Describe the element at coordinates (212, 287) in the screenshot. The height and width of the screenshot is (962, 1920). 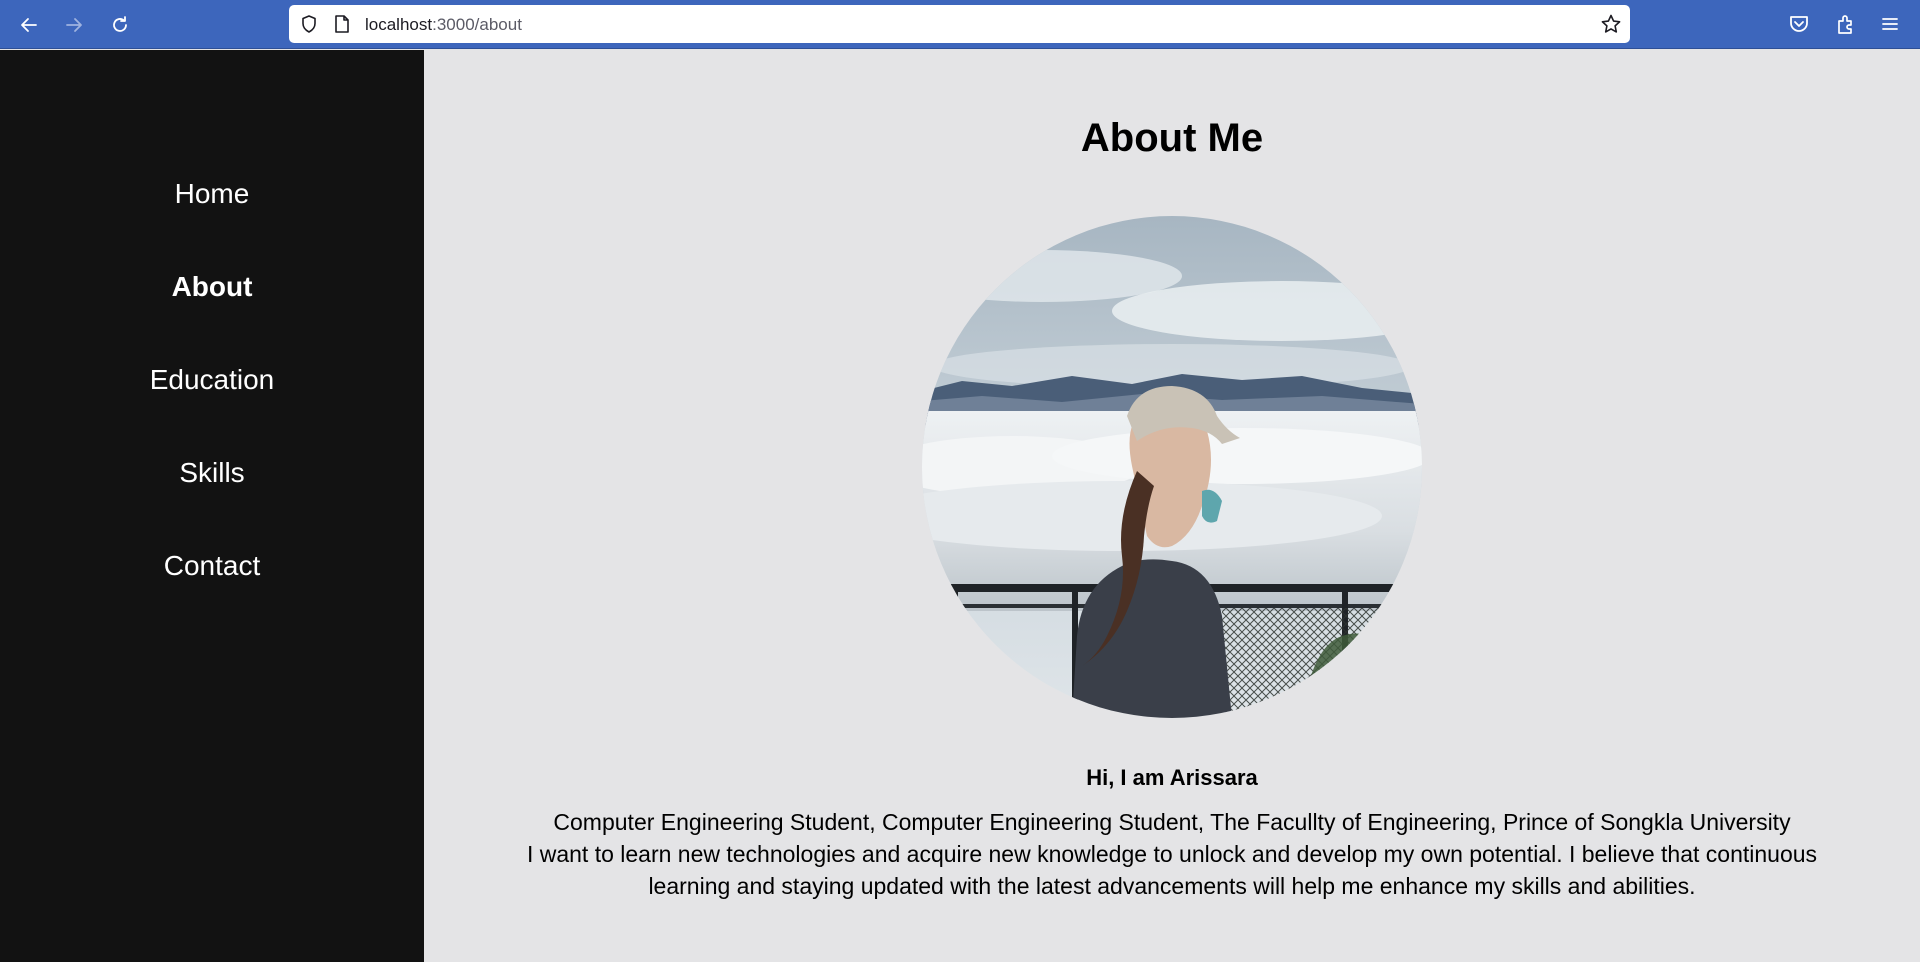
I see `sidebar-item-label: About` at that location.